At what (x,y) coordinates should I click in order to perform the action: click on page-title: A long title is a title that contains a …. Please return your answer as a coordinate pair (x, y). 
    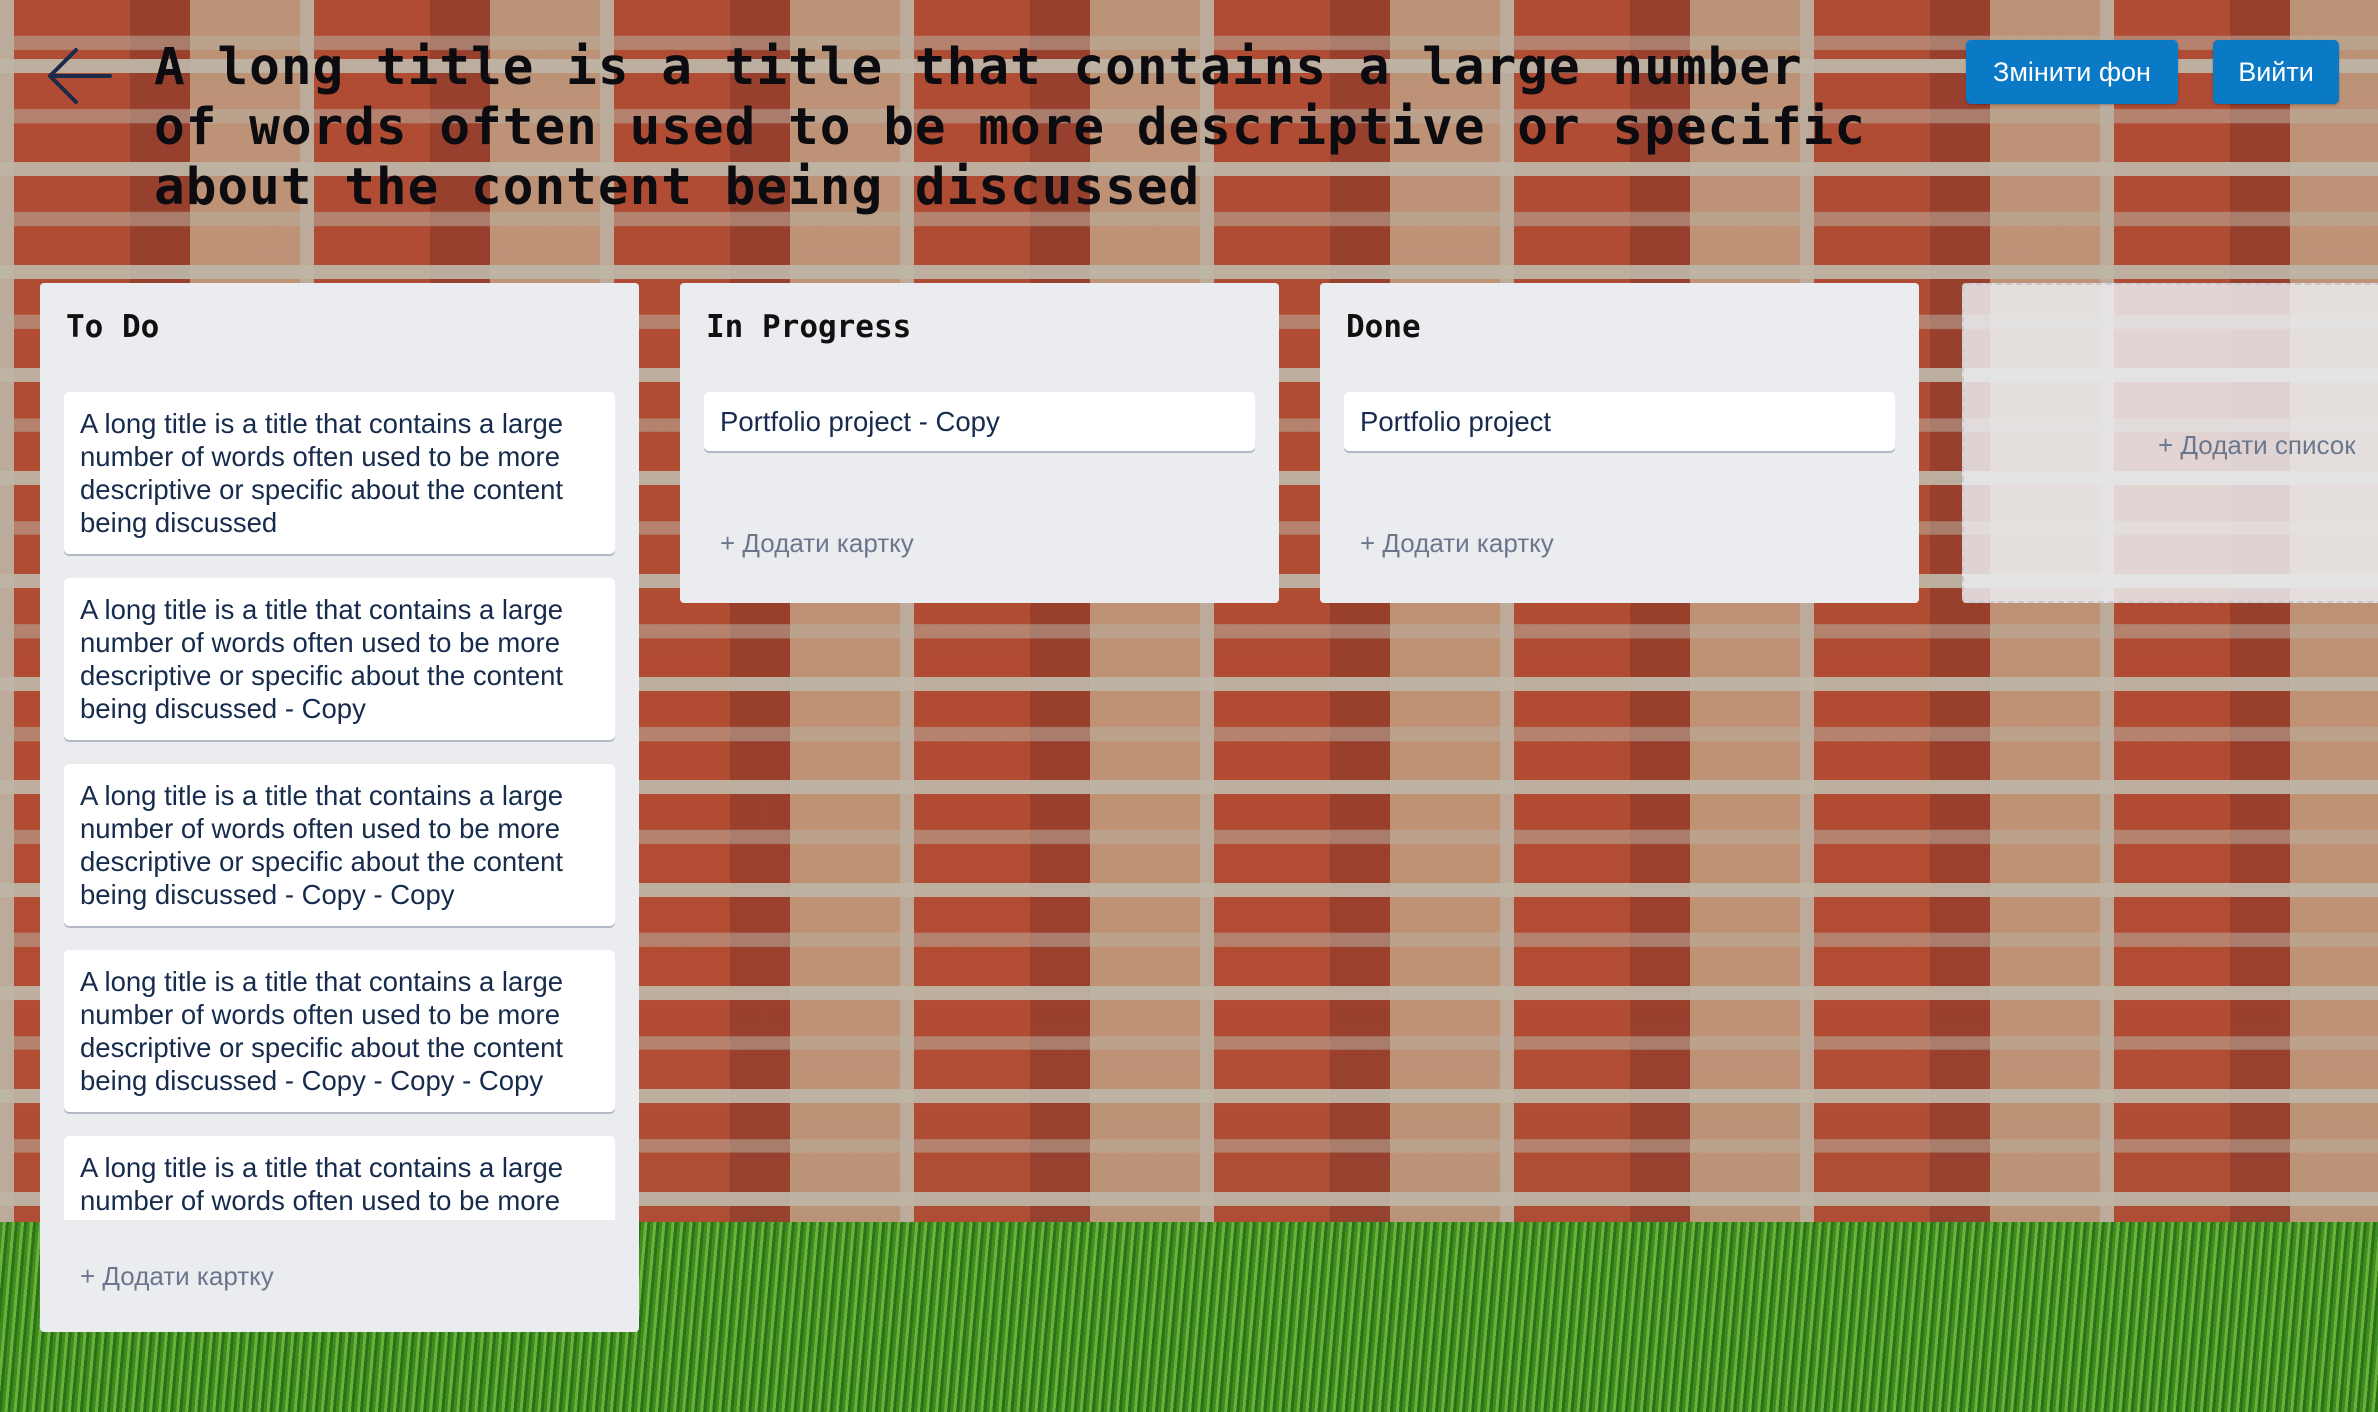
    Looking at the image, I should click on (1010, 127).